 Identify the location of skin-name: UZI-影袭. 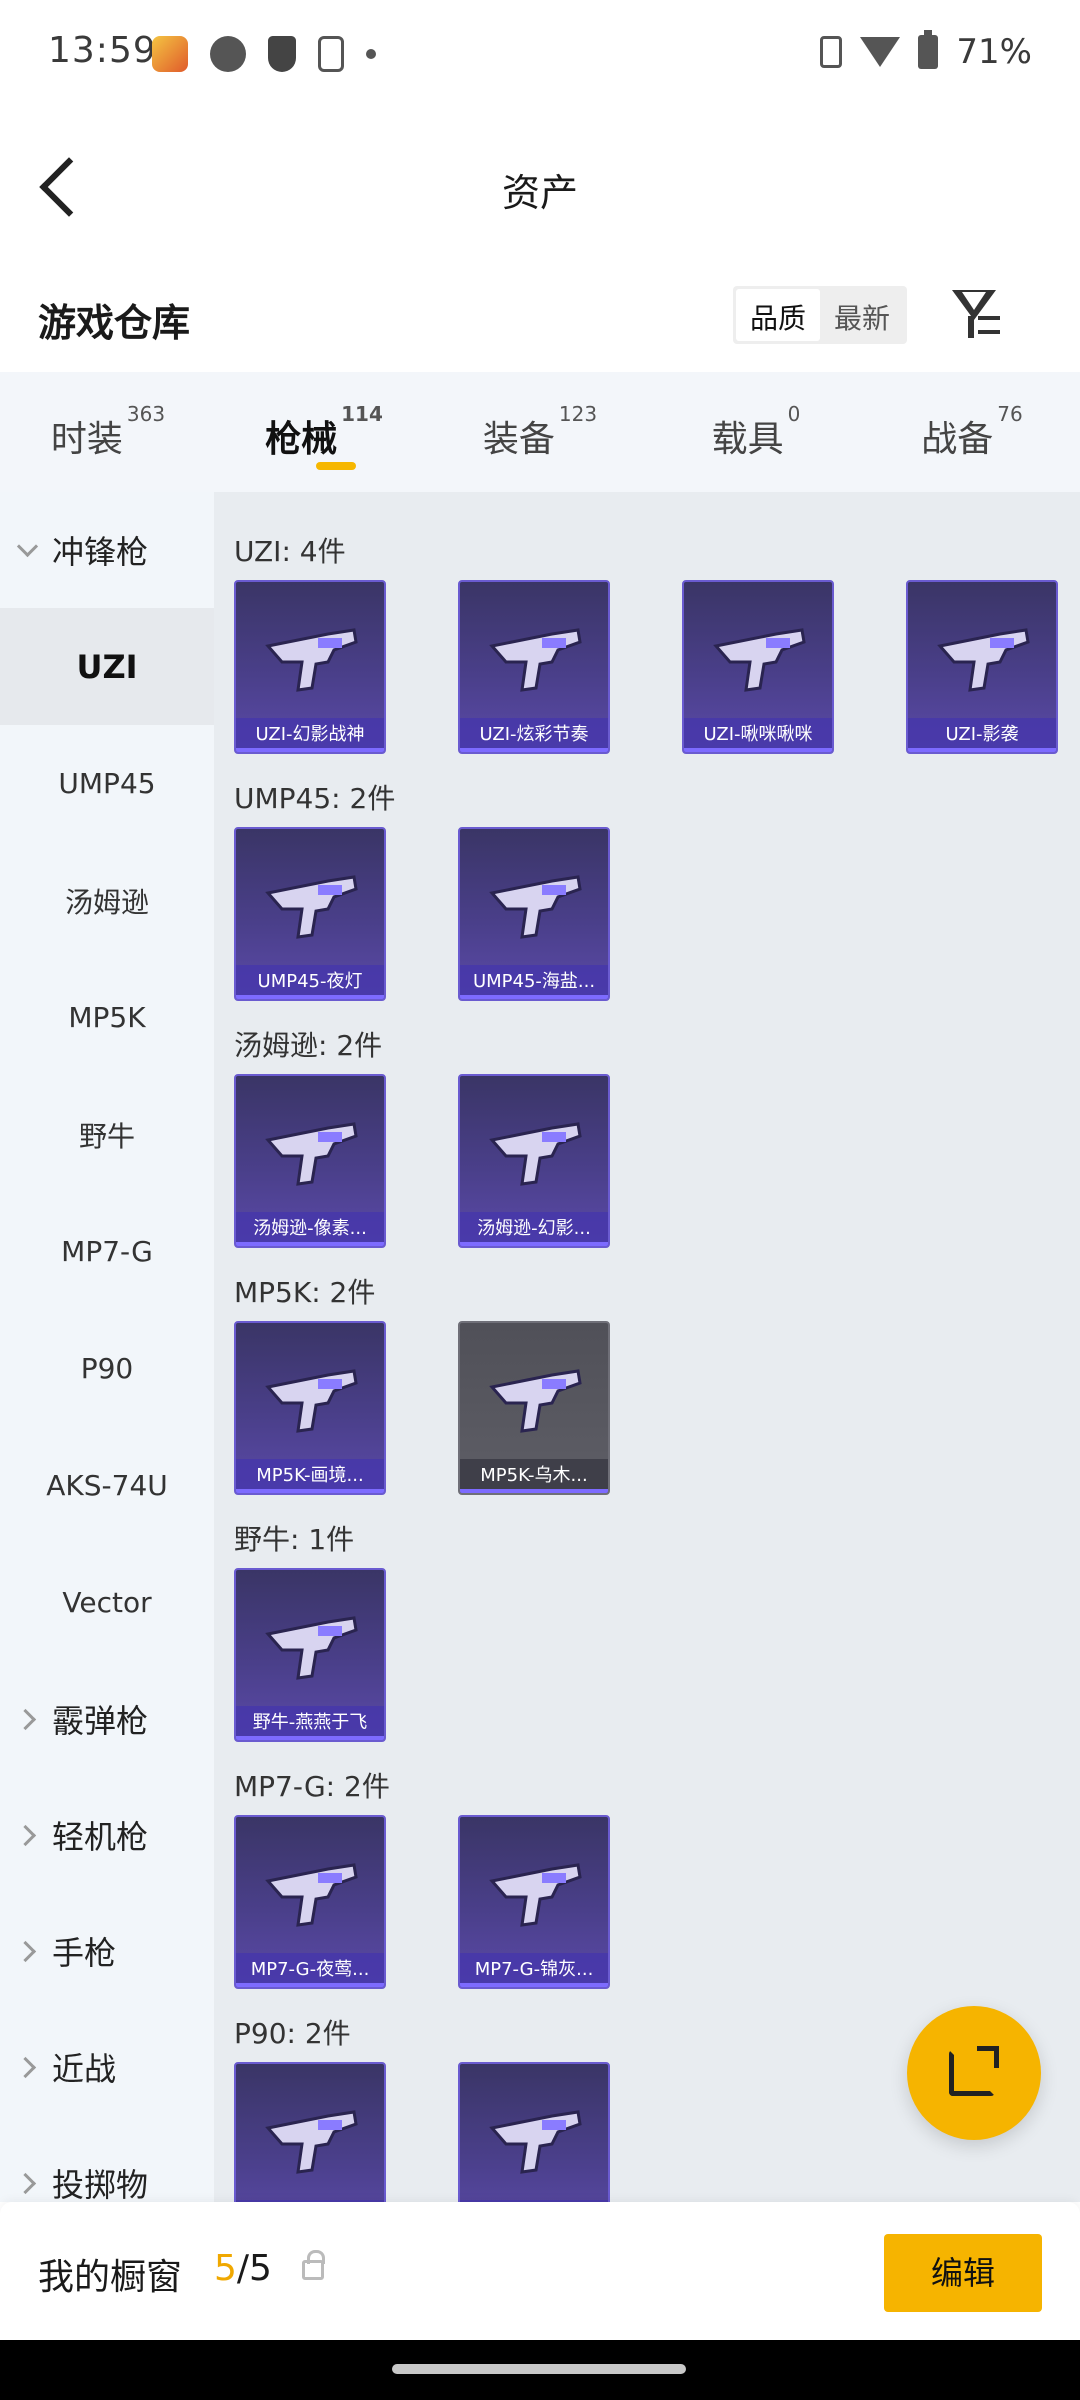
(982, 735).